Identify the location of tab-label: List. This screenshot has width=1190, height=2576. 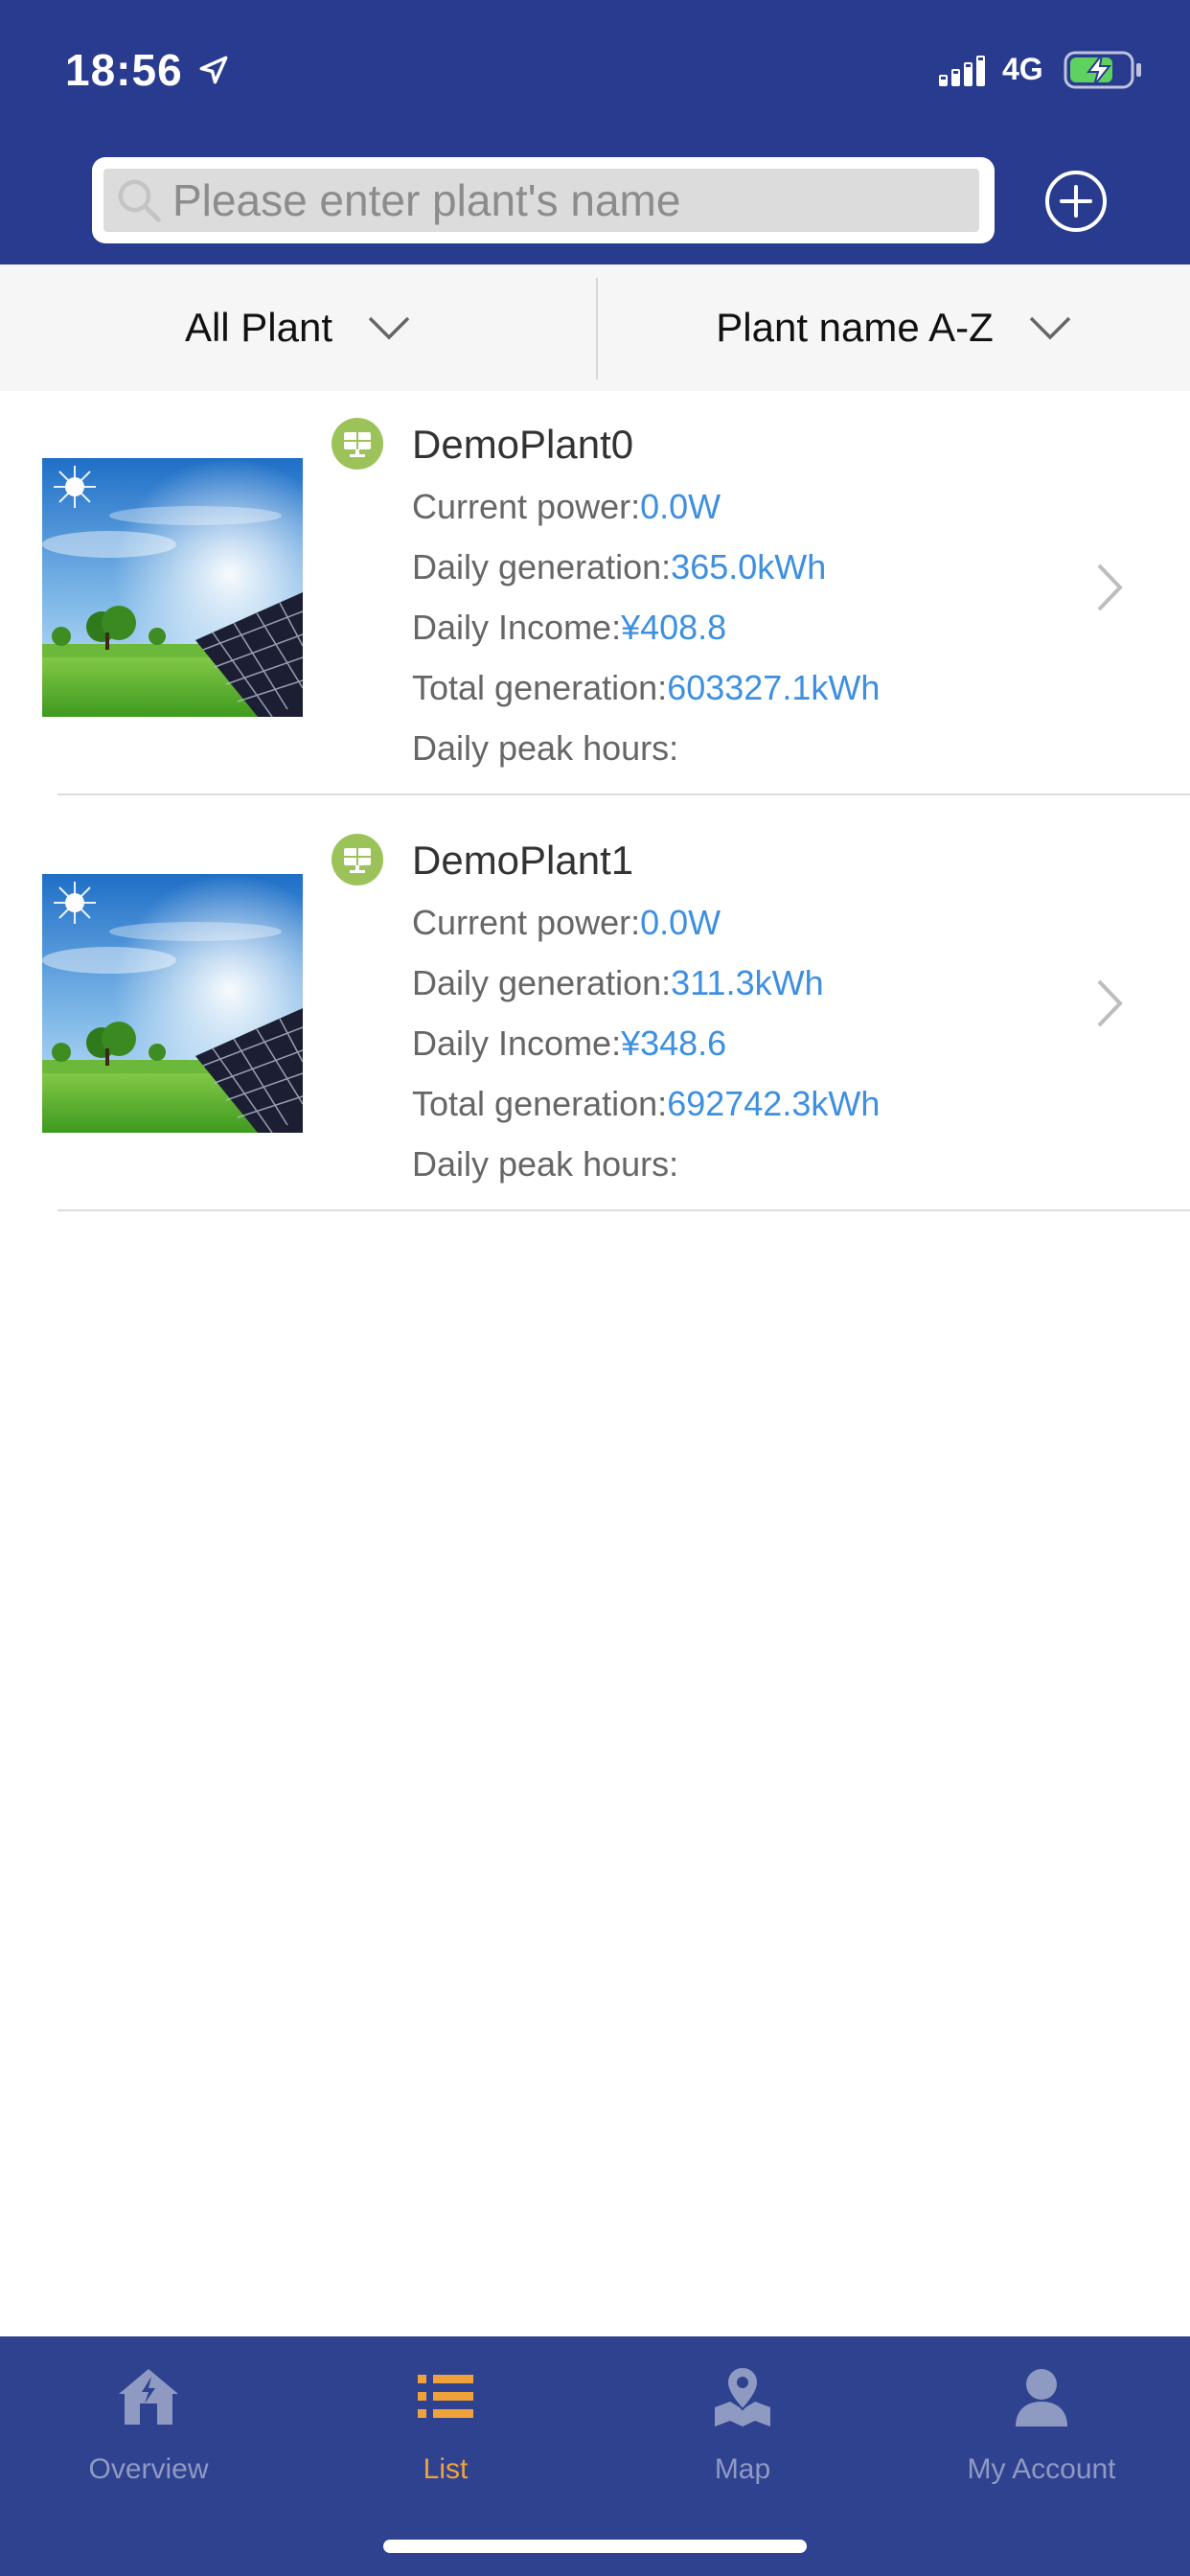
(446, 2469).